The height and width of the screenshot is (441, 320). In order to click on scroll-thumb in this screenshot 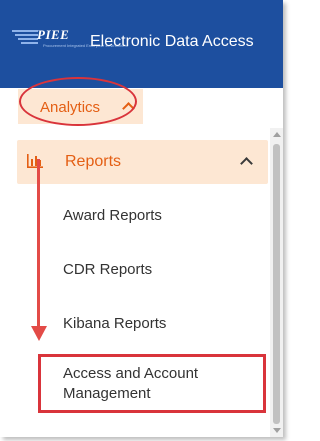, I will do `click(276, 284)`.